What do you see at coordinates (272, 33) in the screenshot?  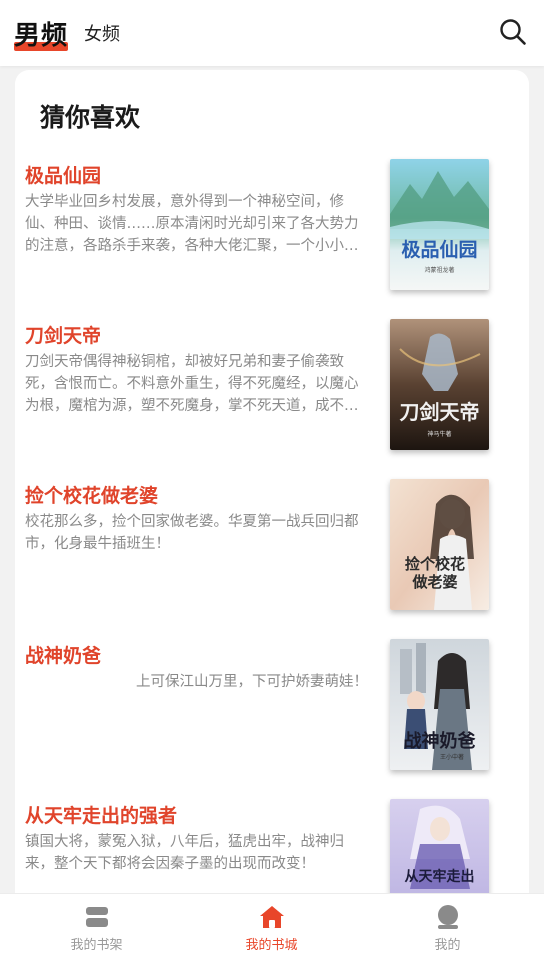 I see `top-header: 男频 女频` at bounding box center [272, 33].